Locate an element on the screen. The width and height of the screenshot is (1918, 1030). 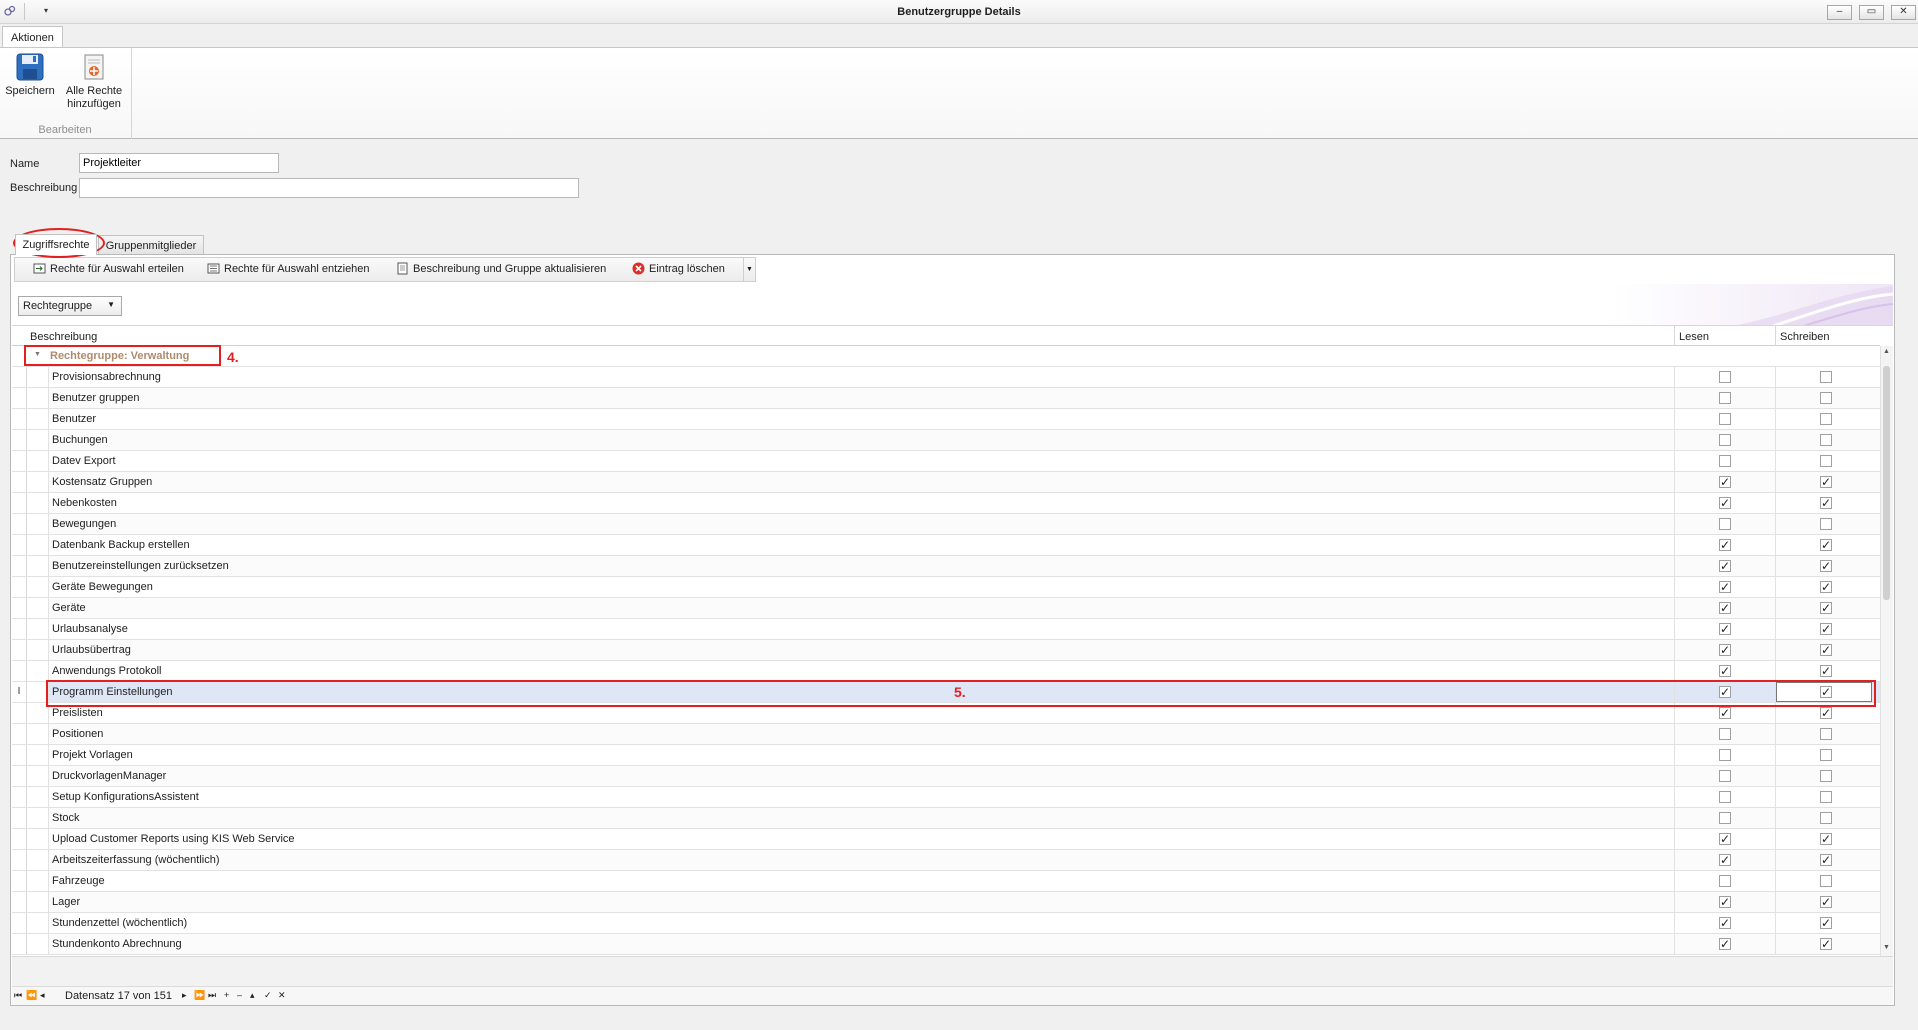
table-row: Urlaubsübertrag ✓ ✓ is located at coordinates (946, 650).